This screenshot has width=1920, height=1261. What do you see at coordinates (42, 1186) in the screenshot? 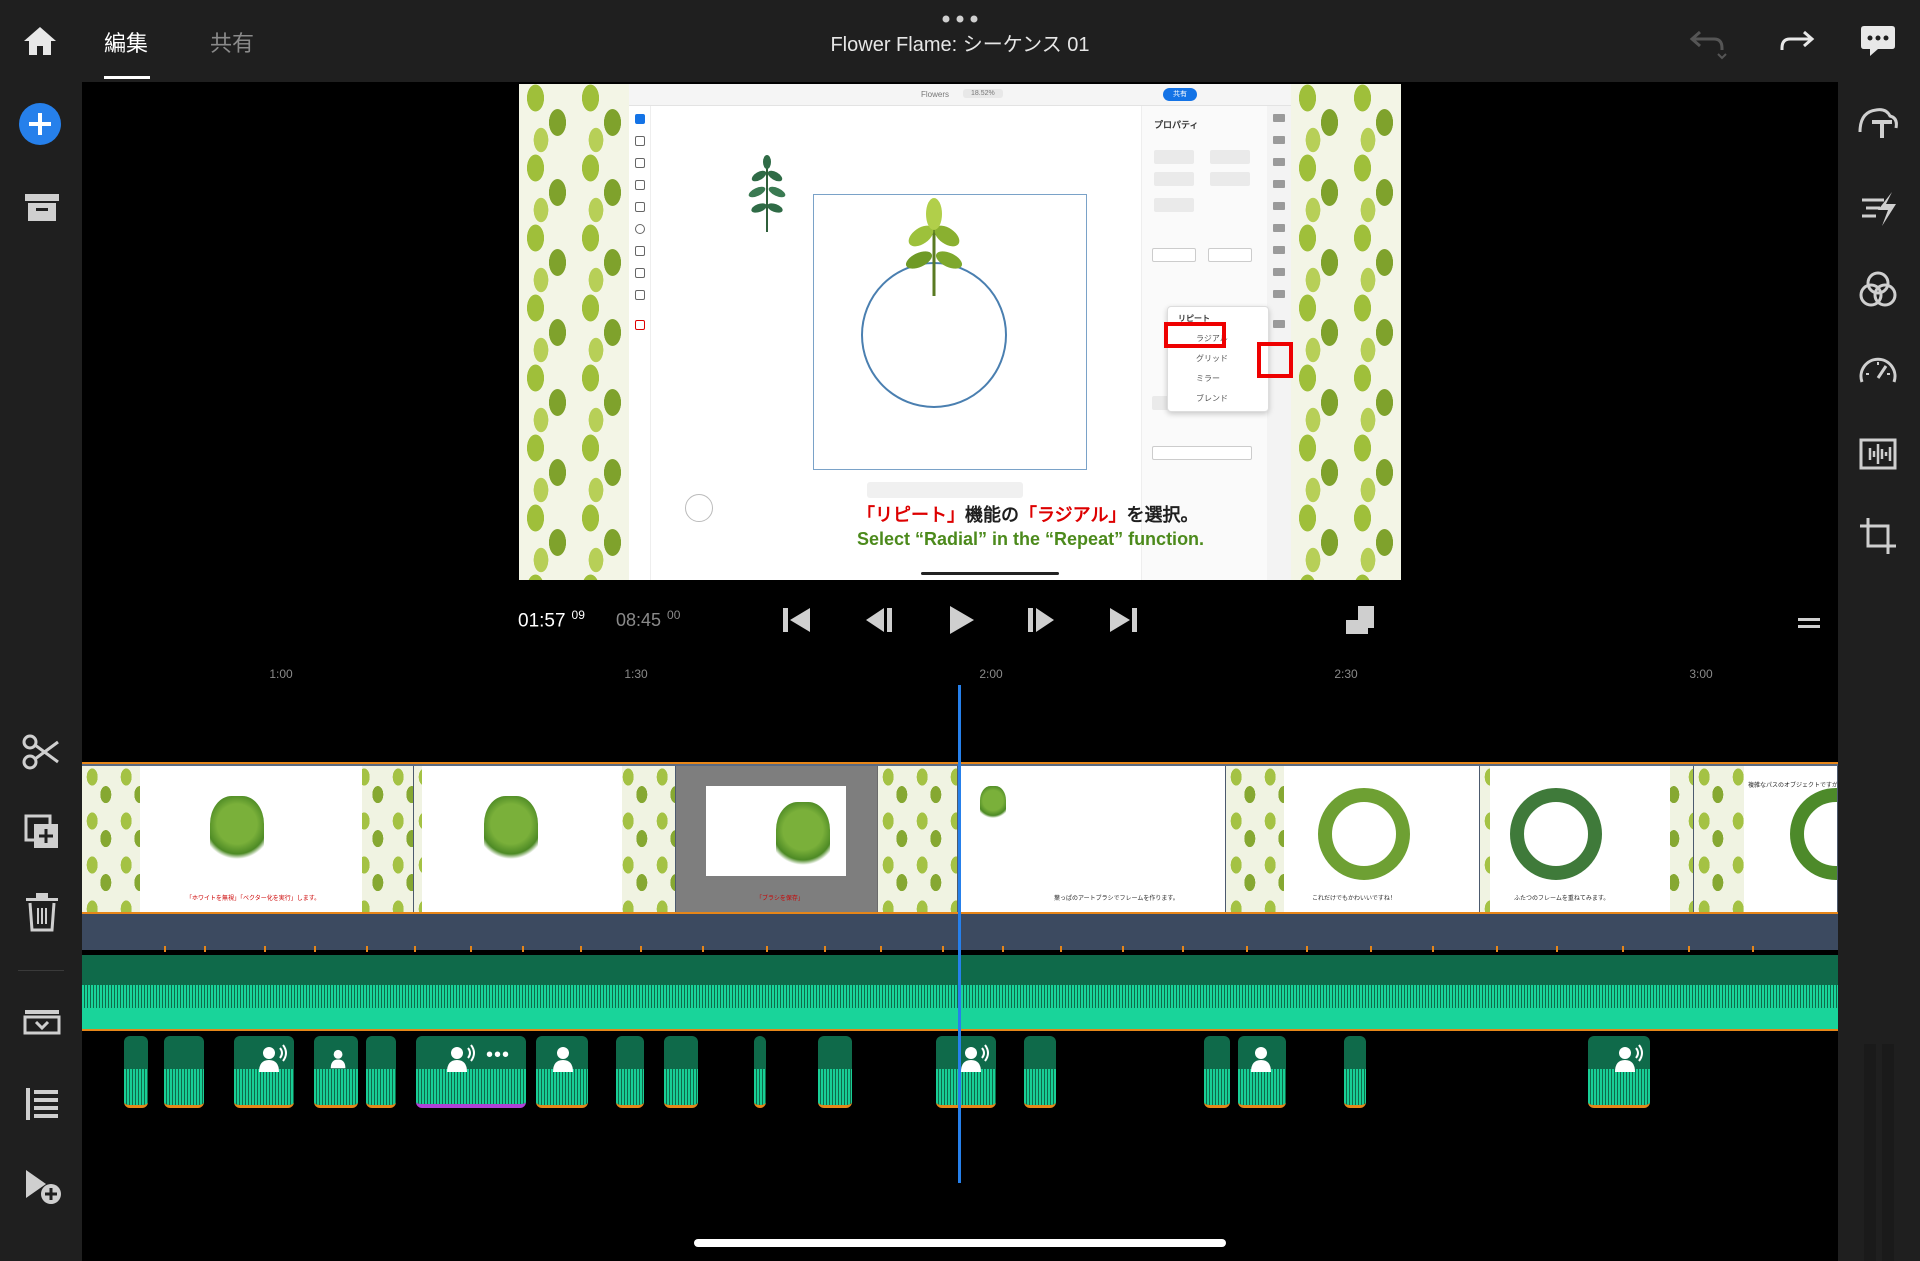
I see `add-to-timeline-icon` at bounding box center [42, 1186].